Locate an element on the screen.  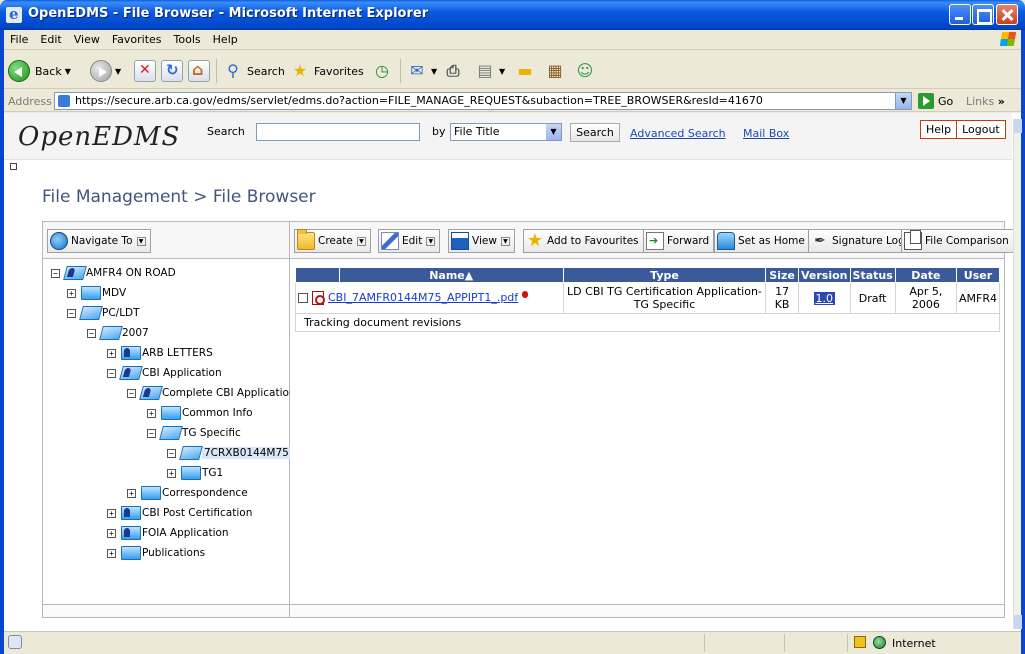
home-button is located at coordinates (199, 71).